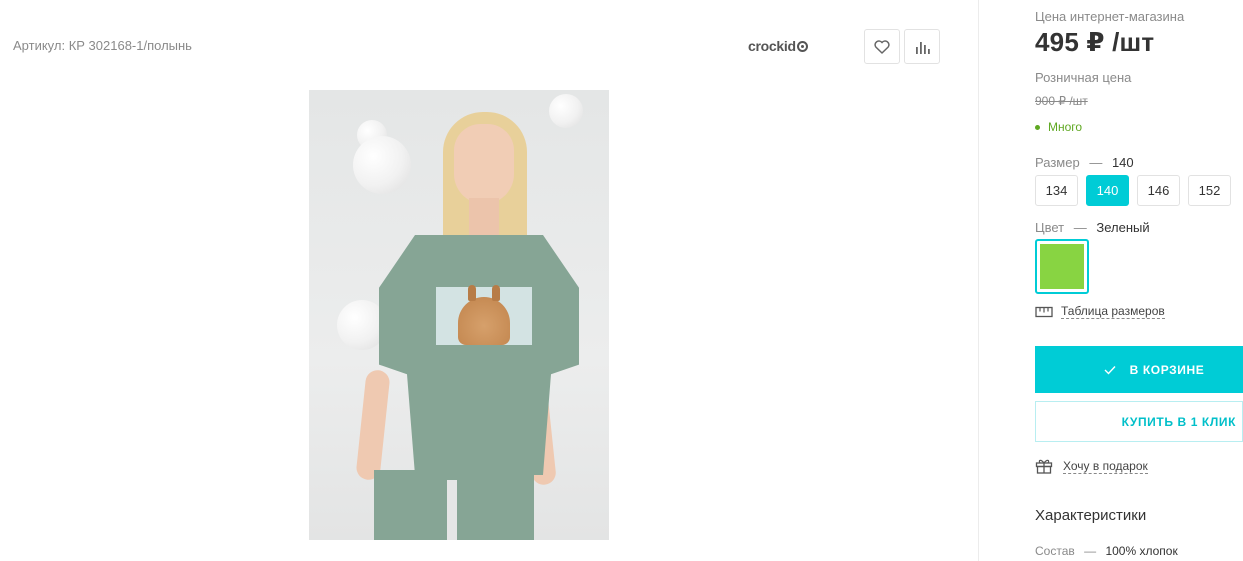  I want to click on size-table-link: Таблица размеров, so click(1100, 311).